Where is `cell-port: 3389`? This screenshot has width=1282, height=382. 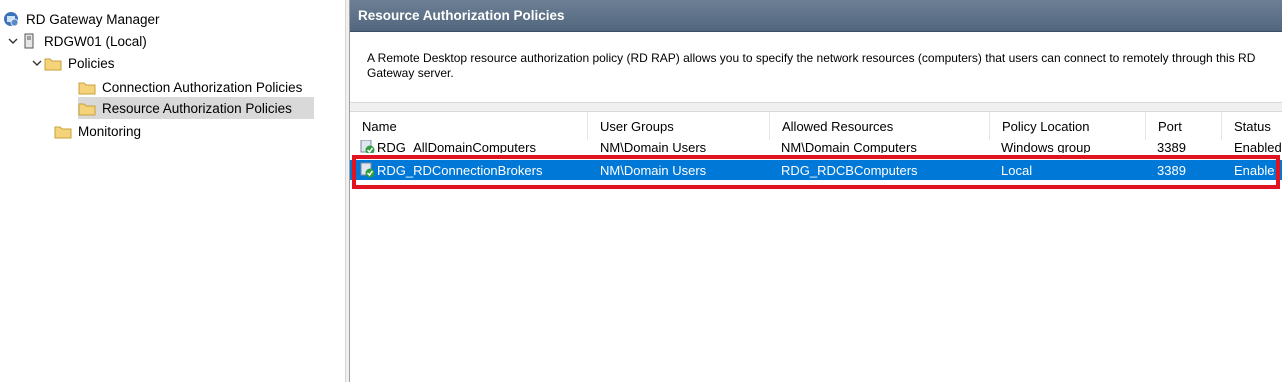 cell-port: 3389 is located at coordinates (1171, 146).